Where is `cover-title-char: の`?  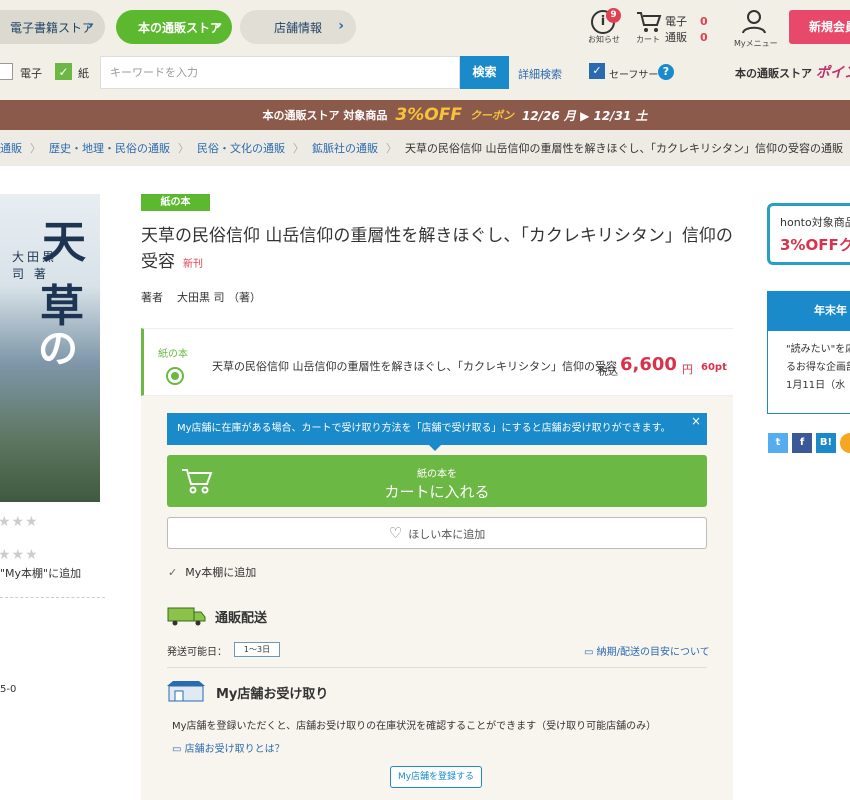 cover-title-char: の is located at coordinates (58, 348).